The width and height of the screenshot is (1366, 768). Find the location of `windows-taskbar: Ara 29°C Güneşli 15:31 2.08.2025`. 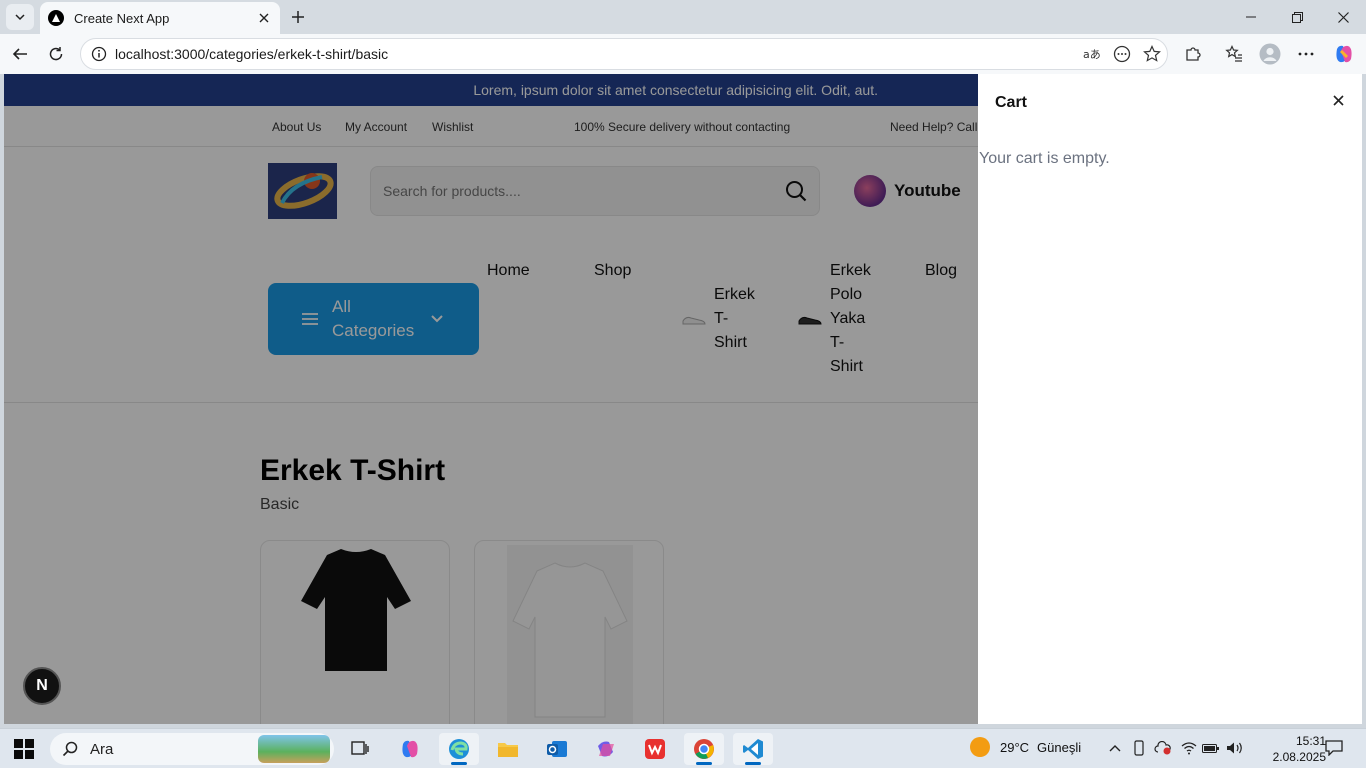

windows-taskbar: Ara 29°C Güneşli 15:31 2.08.2025 is located at coordinates (683, 748).